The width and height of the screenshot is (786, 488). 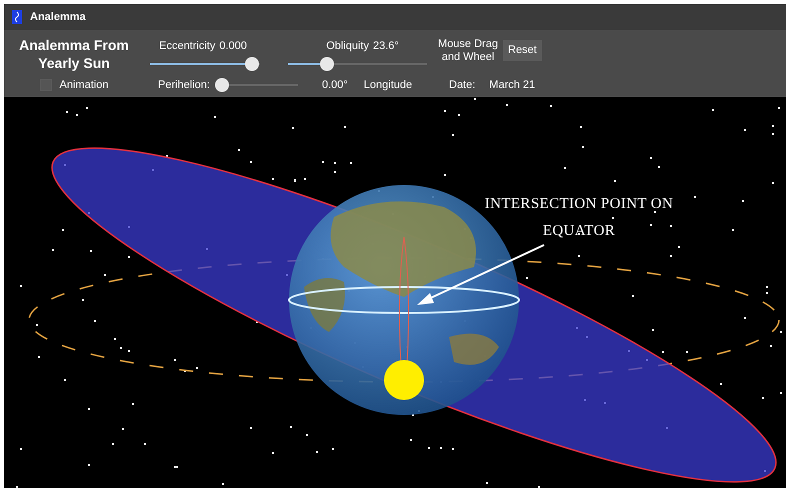 I want to click on reset-button: Reset, so click(x=522, y=50).